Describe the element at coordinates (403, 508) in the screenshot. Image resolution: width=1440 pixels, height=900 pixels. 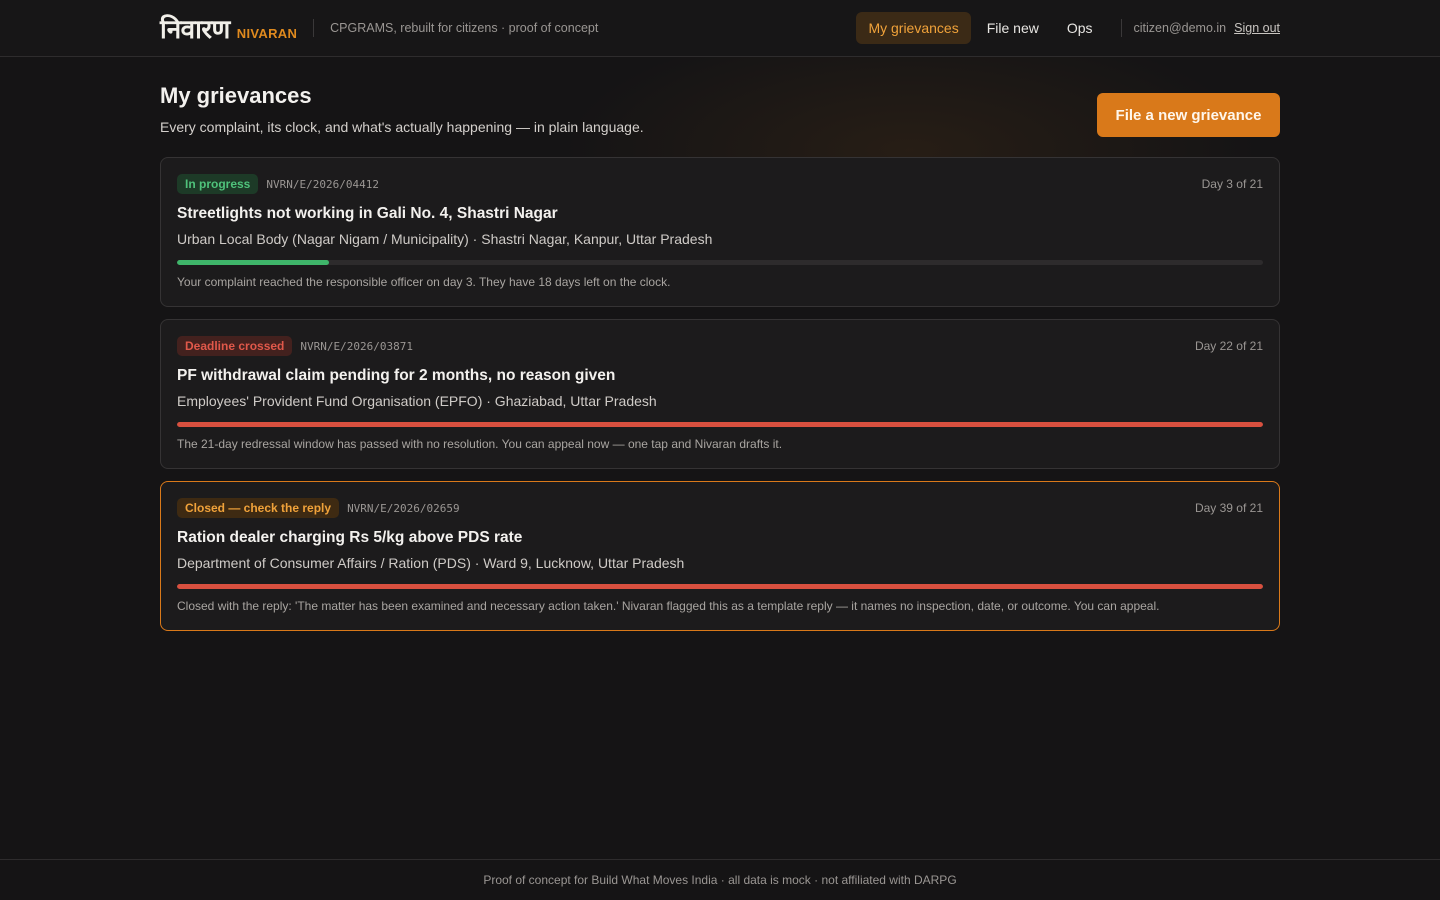
I see `reference-number: NVRN/E/2026/02659` at that location.